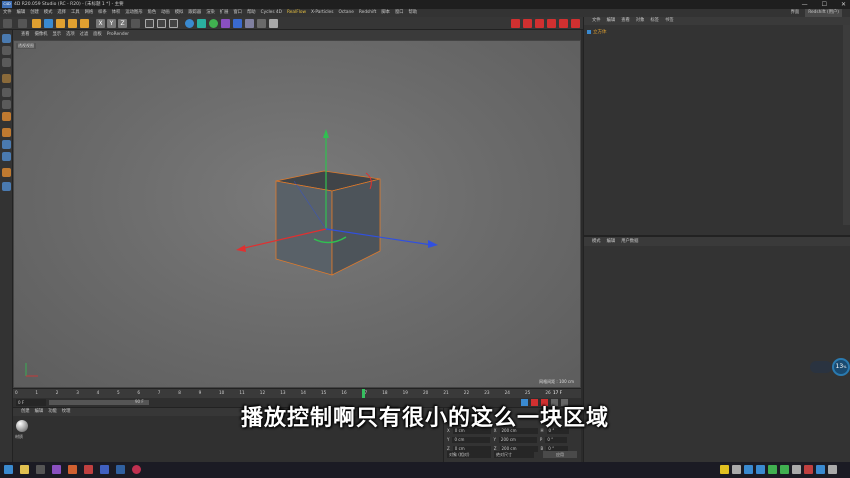 This screenshot has height=478, width=850. Describe the element at coordinates (48, 23) in the screenshot. I see `move-tool-icon` at that location.